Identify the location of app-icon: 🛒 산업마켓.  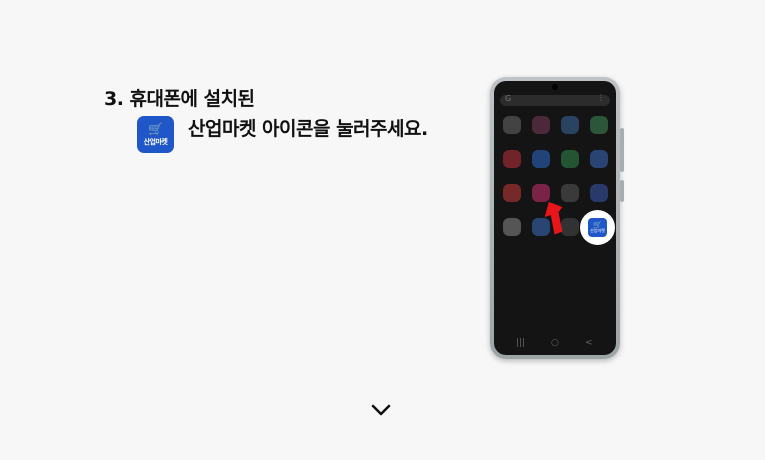
(155, 134).